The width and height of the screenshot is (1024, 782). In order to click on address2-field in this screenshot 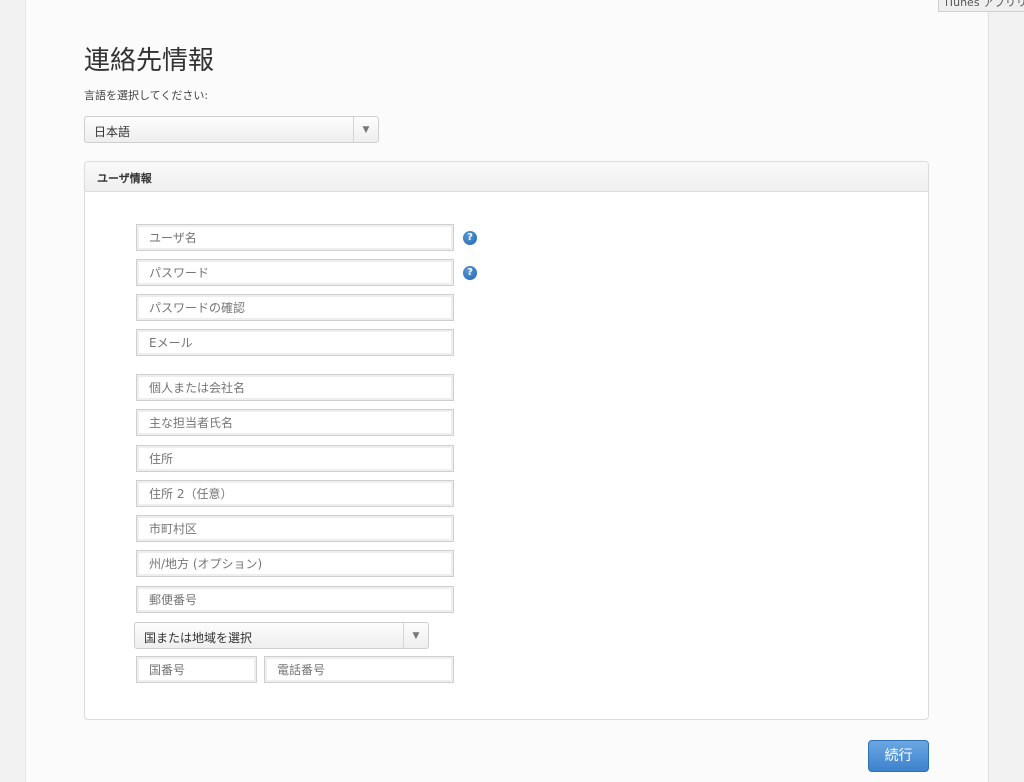, I will do `click(295, 493)`.